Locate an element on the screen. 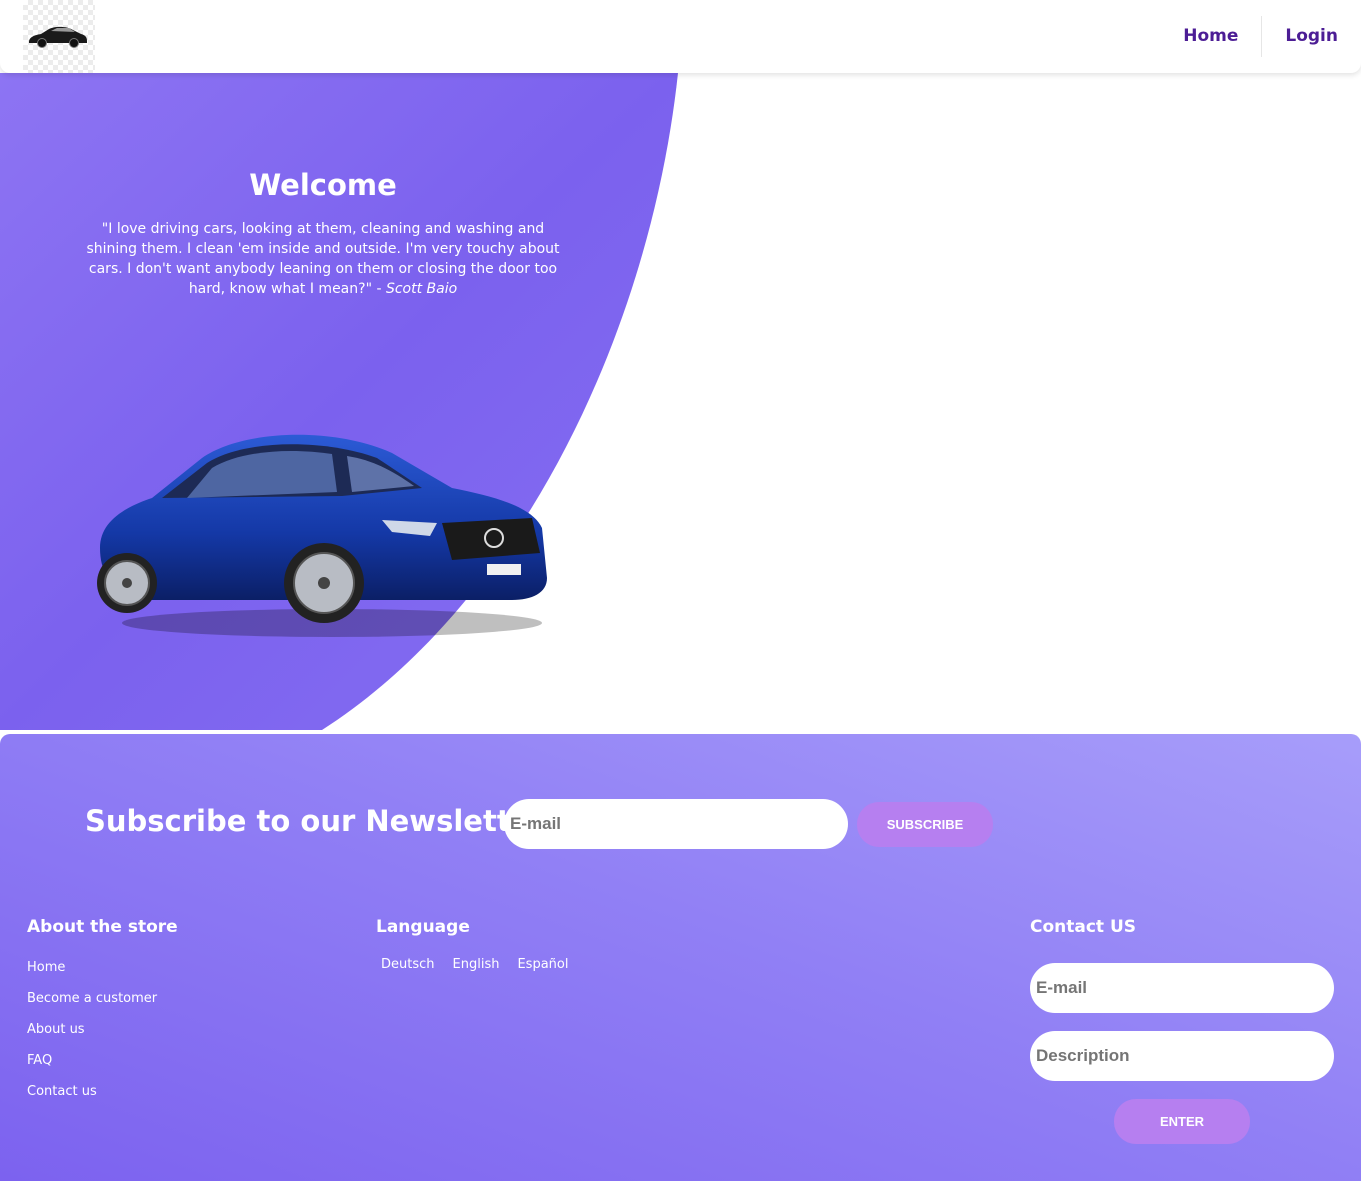  contact-email-input is located at coordinates (1182, 988).